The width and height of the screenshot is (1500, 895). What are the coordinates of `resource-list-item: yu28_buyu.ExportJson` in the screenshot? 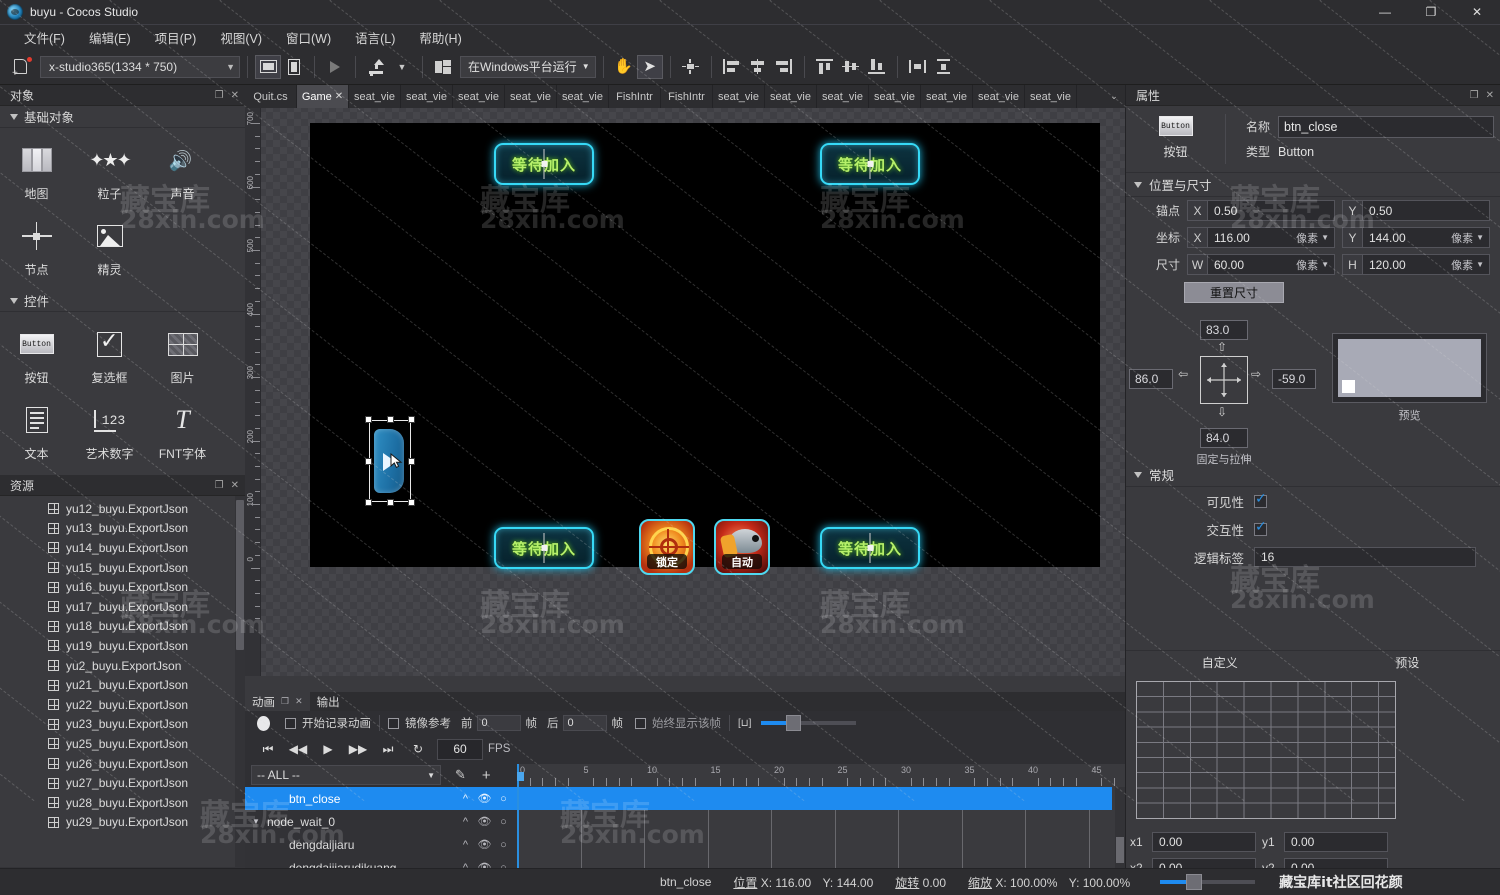 It's located at (117, 803).